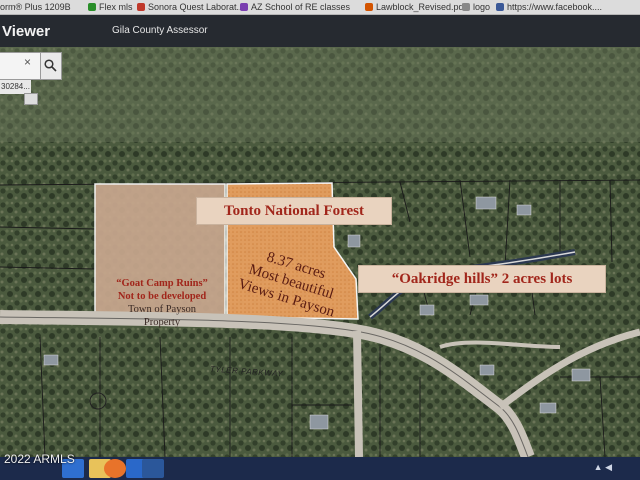 The height and width of the screenshot is (480, 640). Describe the element at coordinates (500, 7) in the screenshot. I see `facebook-icon` at that location.